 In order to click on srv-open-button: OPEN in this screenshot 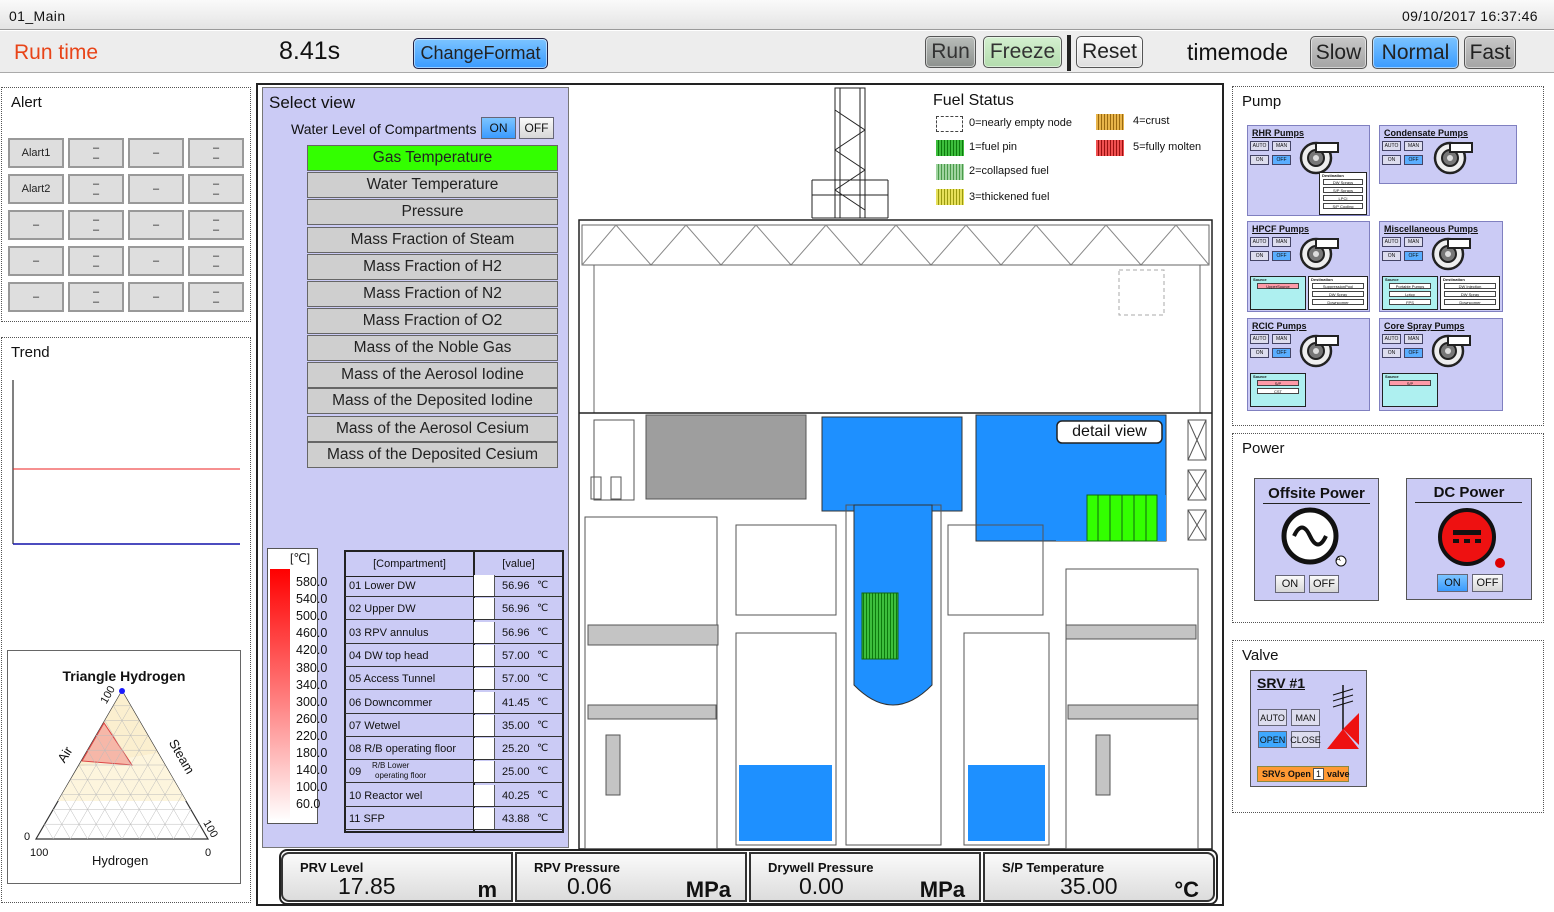, I will do `click(1272, 739)`.